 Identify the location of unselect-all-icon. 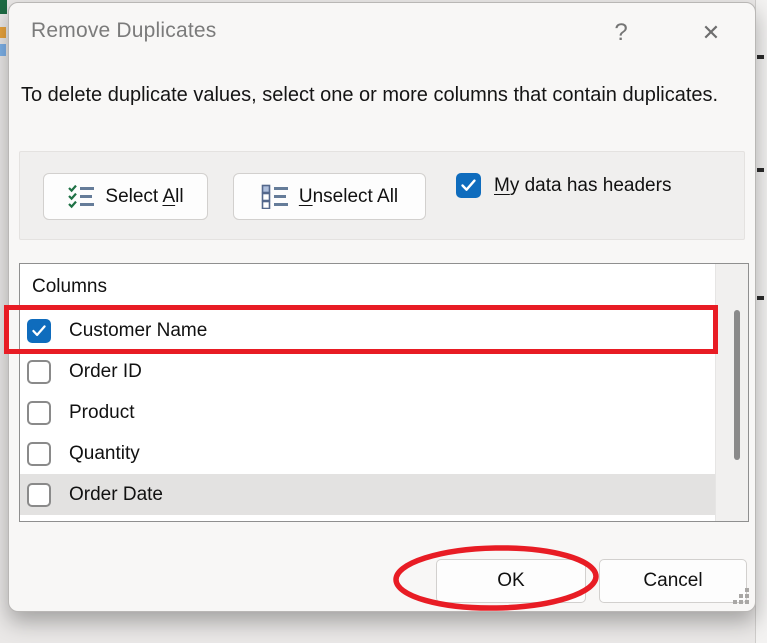
(274, 196).